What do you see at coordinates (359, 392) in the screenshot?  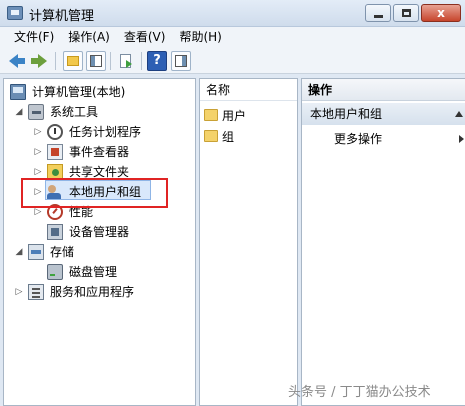 I see `watermark-text: 头条号 / 丁丁猫办公技术` at bounding box center [359, 392].